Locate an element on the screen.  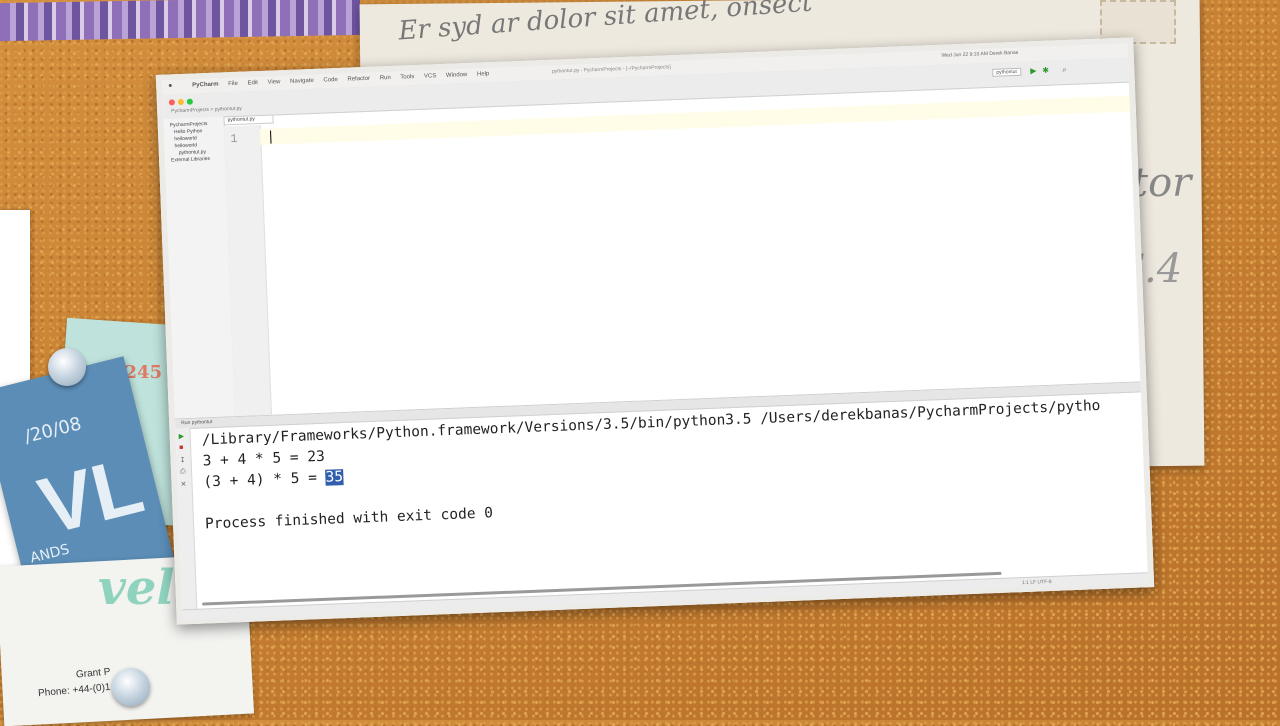
menu-extras: Wed Jun 22 9:10 AM Derek Banas is located at coordinates (980, 54).